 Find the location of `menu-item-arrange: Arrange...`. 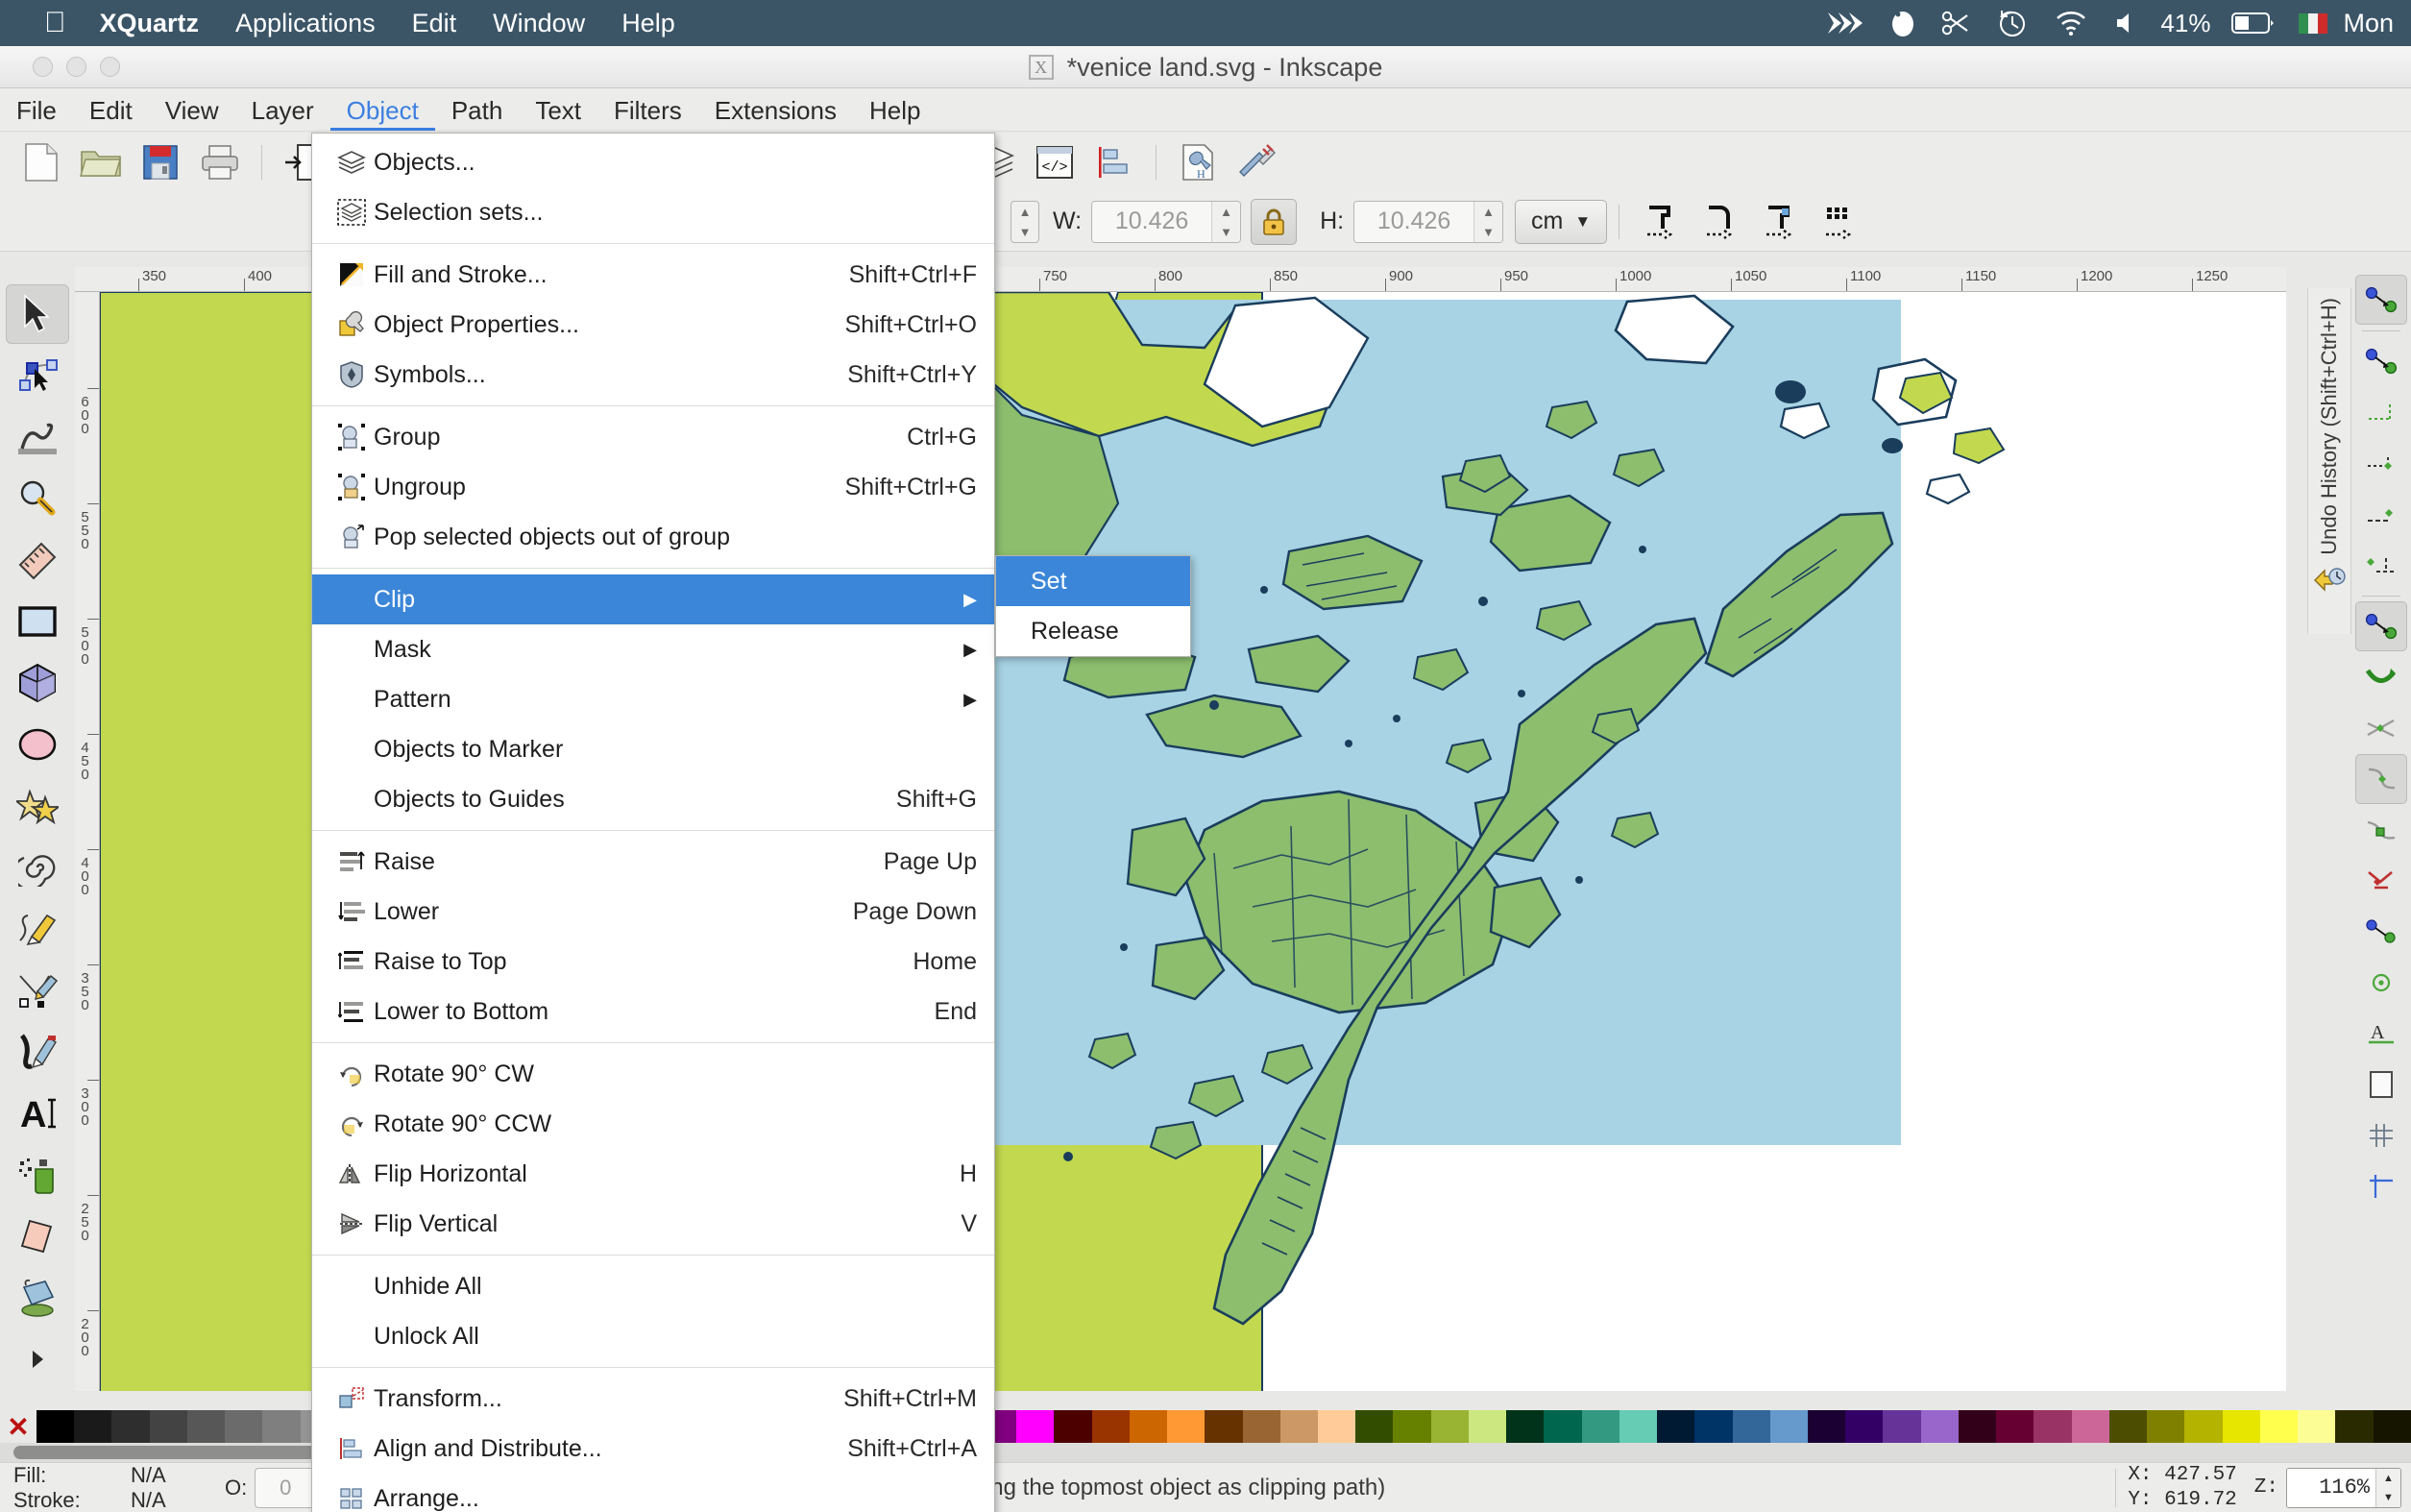

menu-item-arrange: Arrange... is located at coordinates (653, 1493).